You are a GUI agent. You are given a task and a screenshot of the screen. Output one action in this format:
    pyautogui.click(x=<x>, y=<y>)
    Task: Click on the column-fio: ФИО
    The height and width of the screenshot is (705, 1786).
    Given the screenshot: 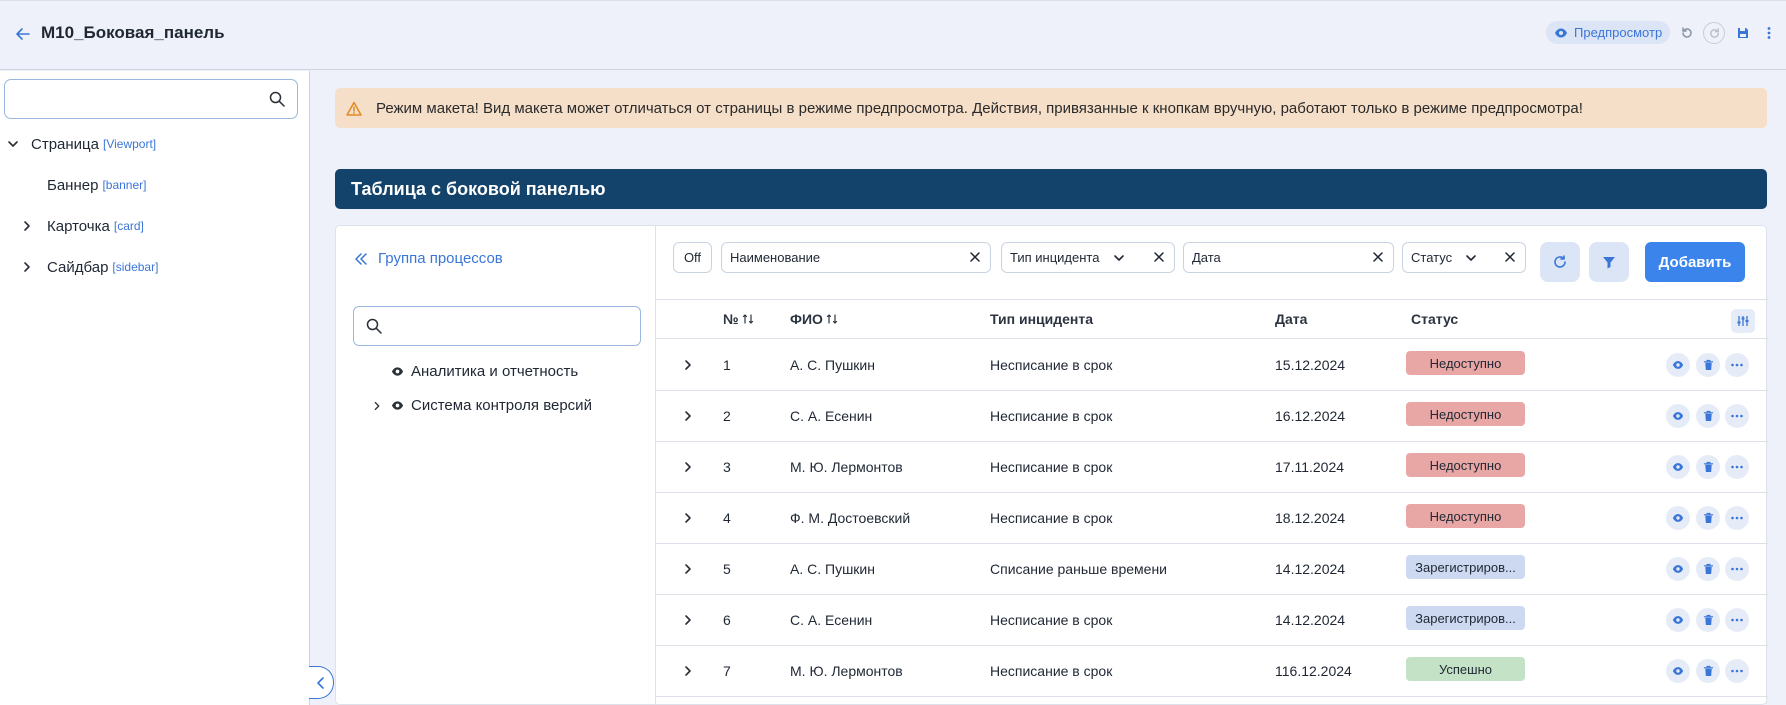 What is the action you would take?
    pyautogui.click(x=814, y=319)
    